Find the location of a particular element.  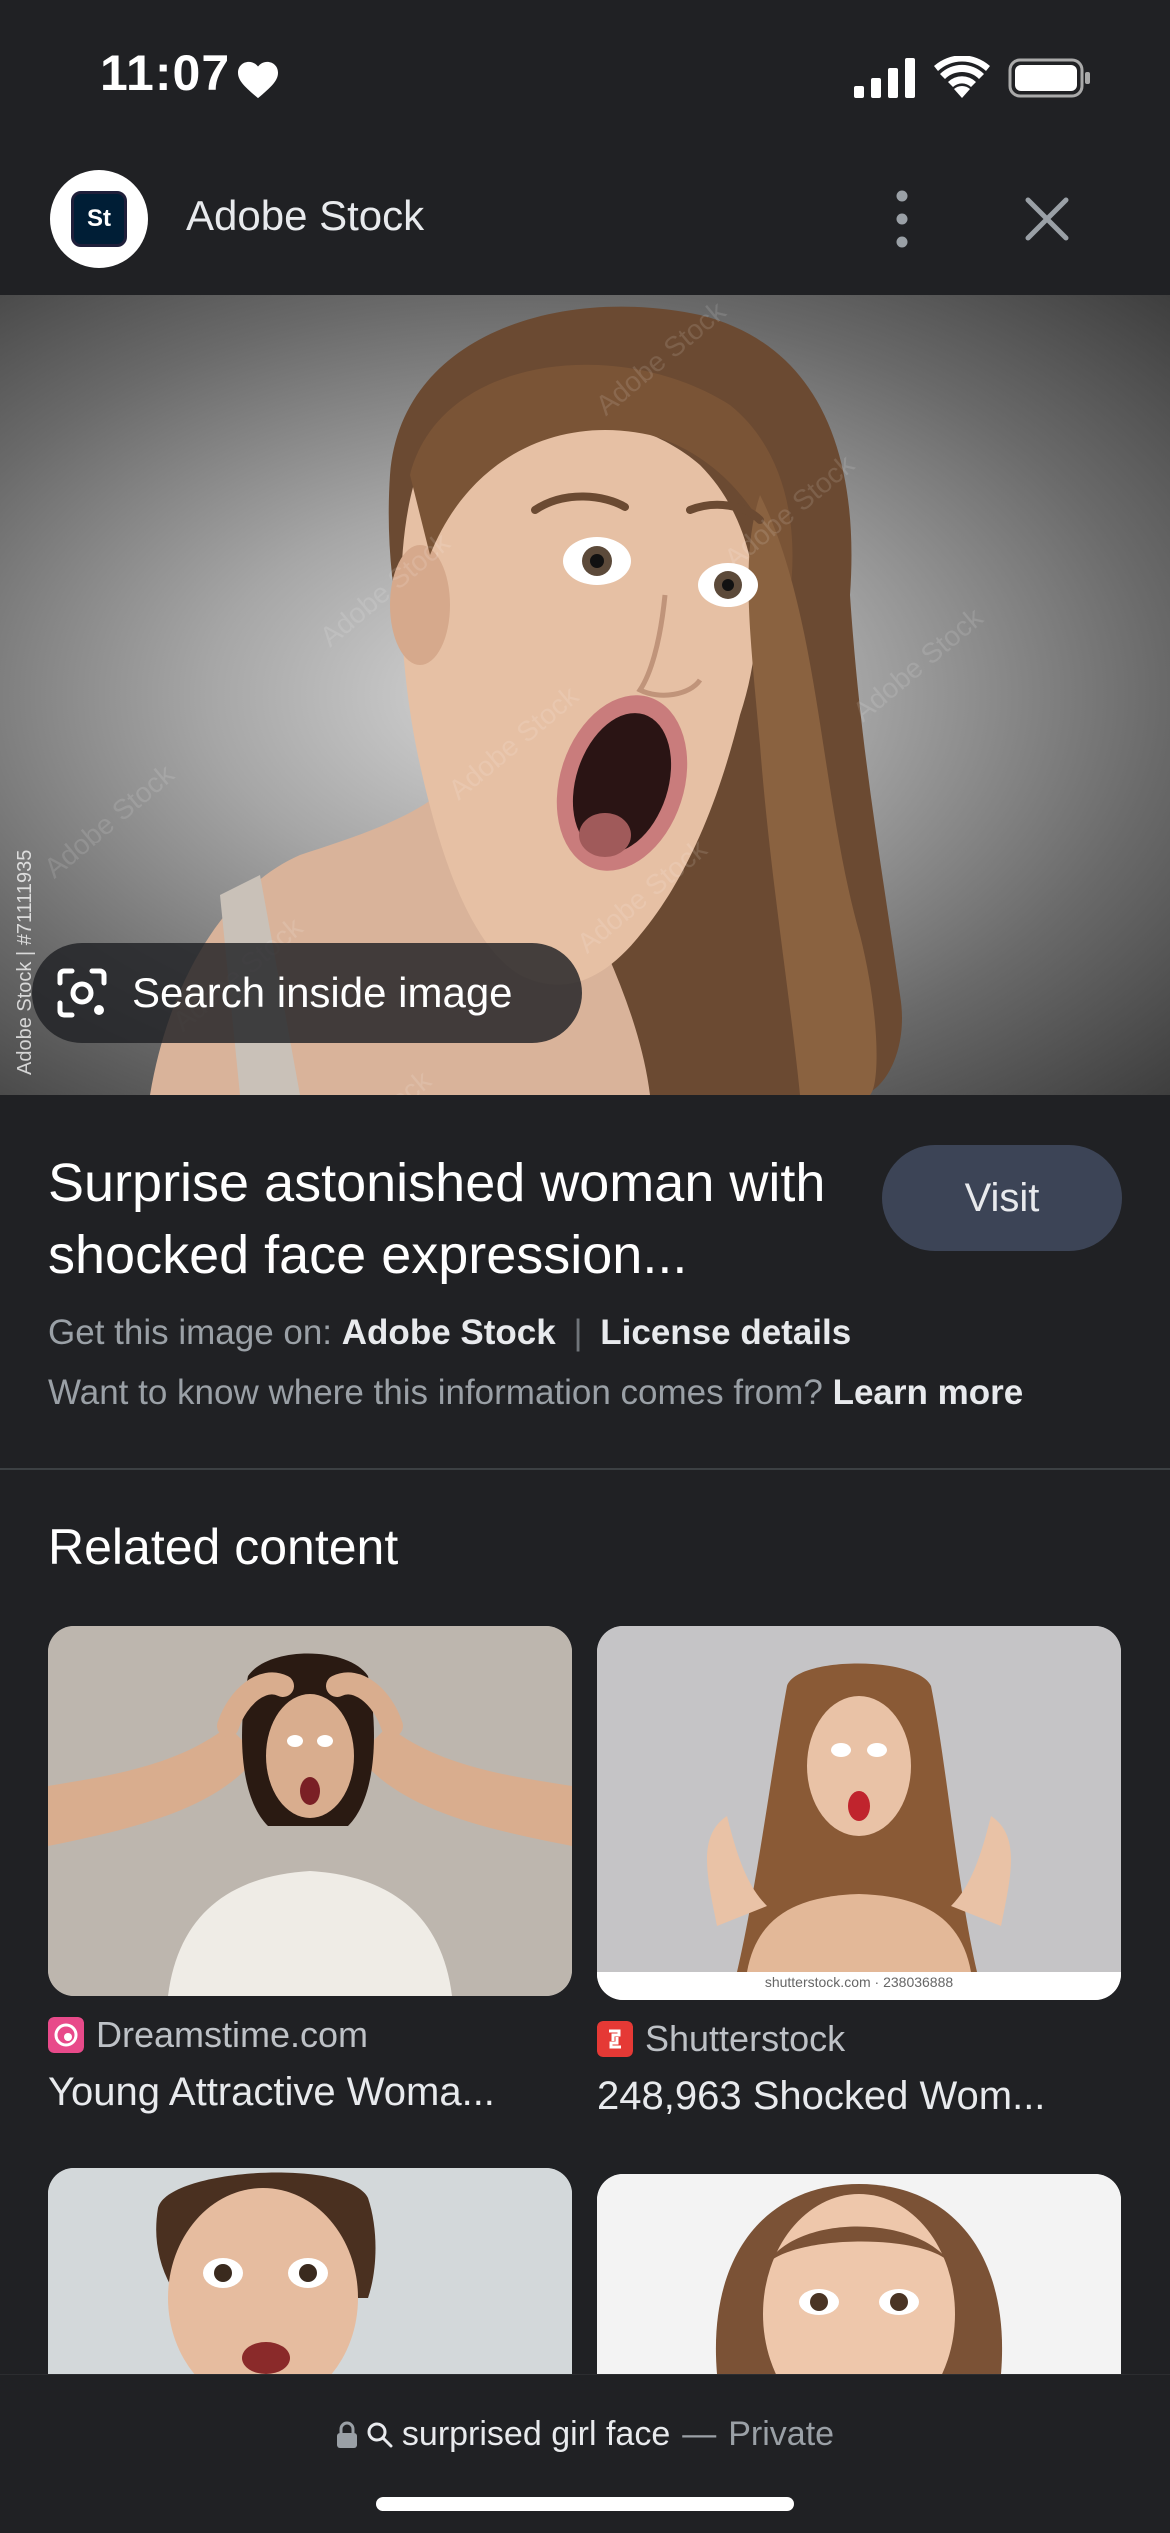

close-icon is located at coordinates (1047, 219).